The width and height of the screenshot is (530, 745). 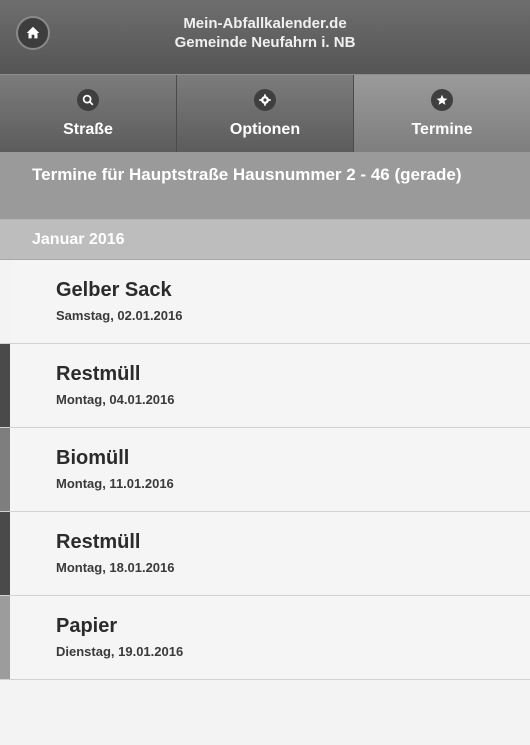 I want to click on star-icon, so click(x=442, y=99).